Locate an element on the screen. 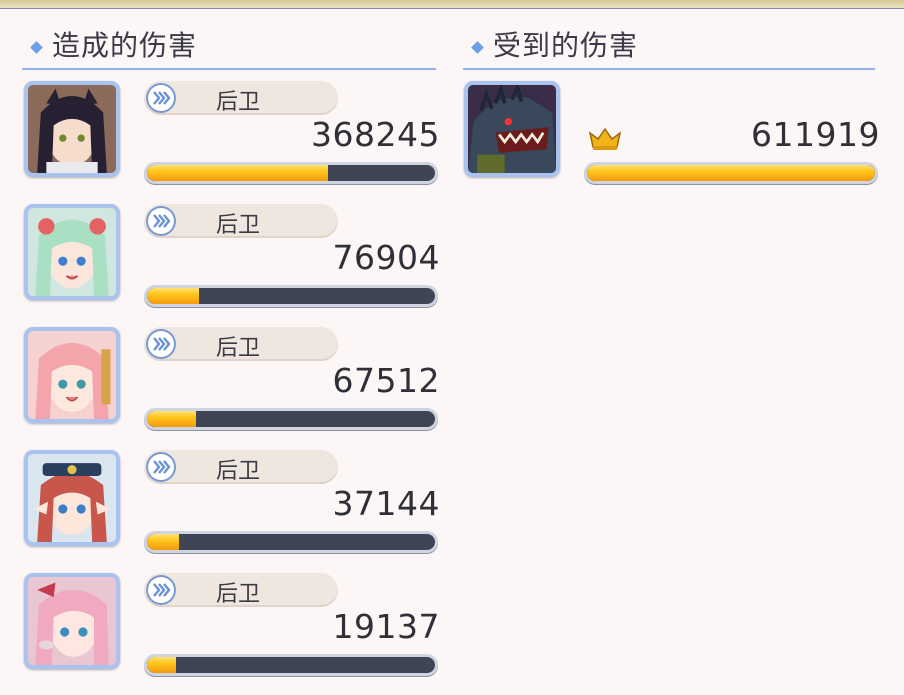  damage-value: 37144 is located at coordinates (386, 503).